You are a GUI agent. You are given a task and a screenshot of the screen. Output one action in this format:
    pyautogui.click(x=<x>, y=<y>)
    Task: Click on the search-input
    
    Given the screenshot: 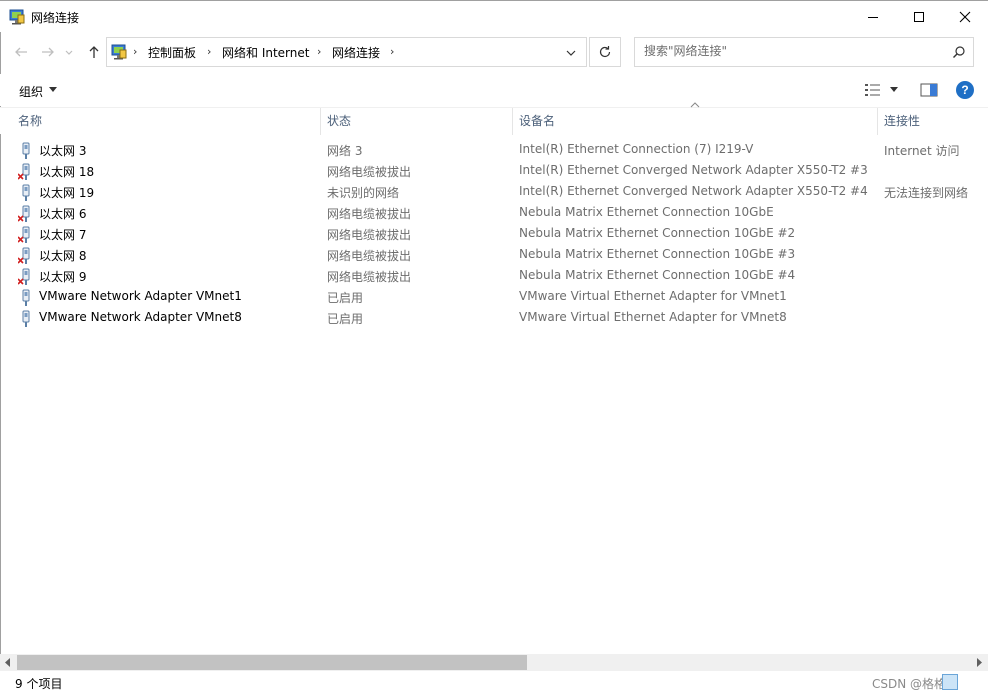 What is the action you would take?
    pyautogui.click(x=794, y=51)
    